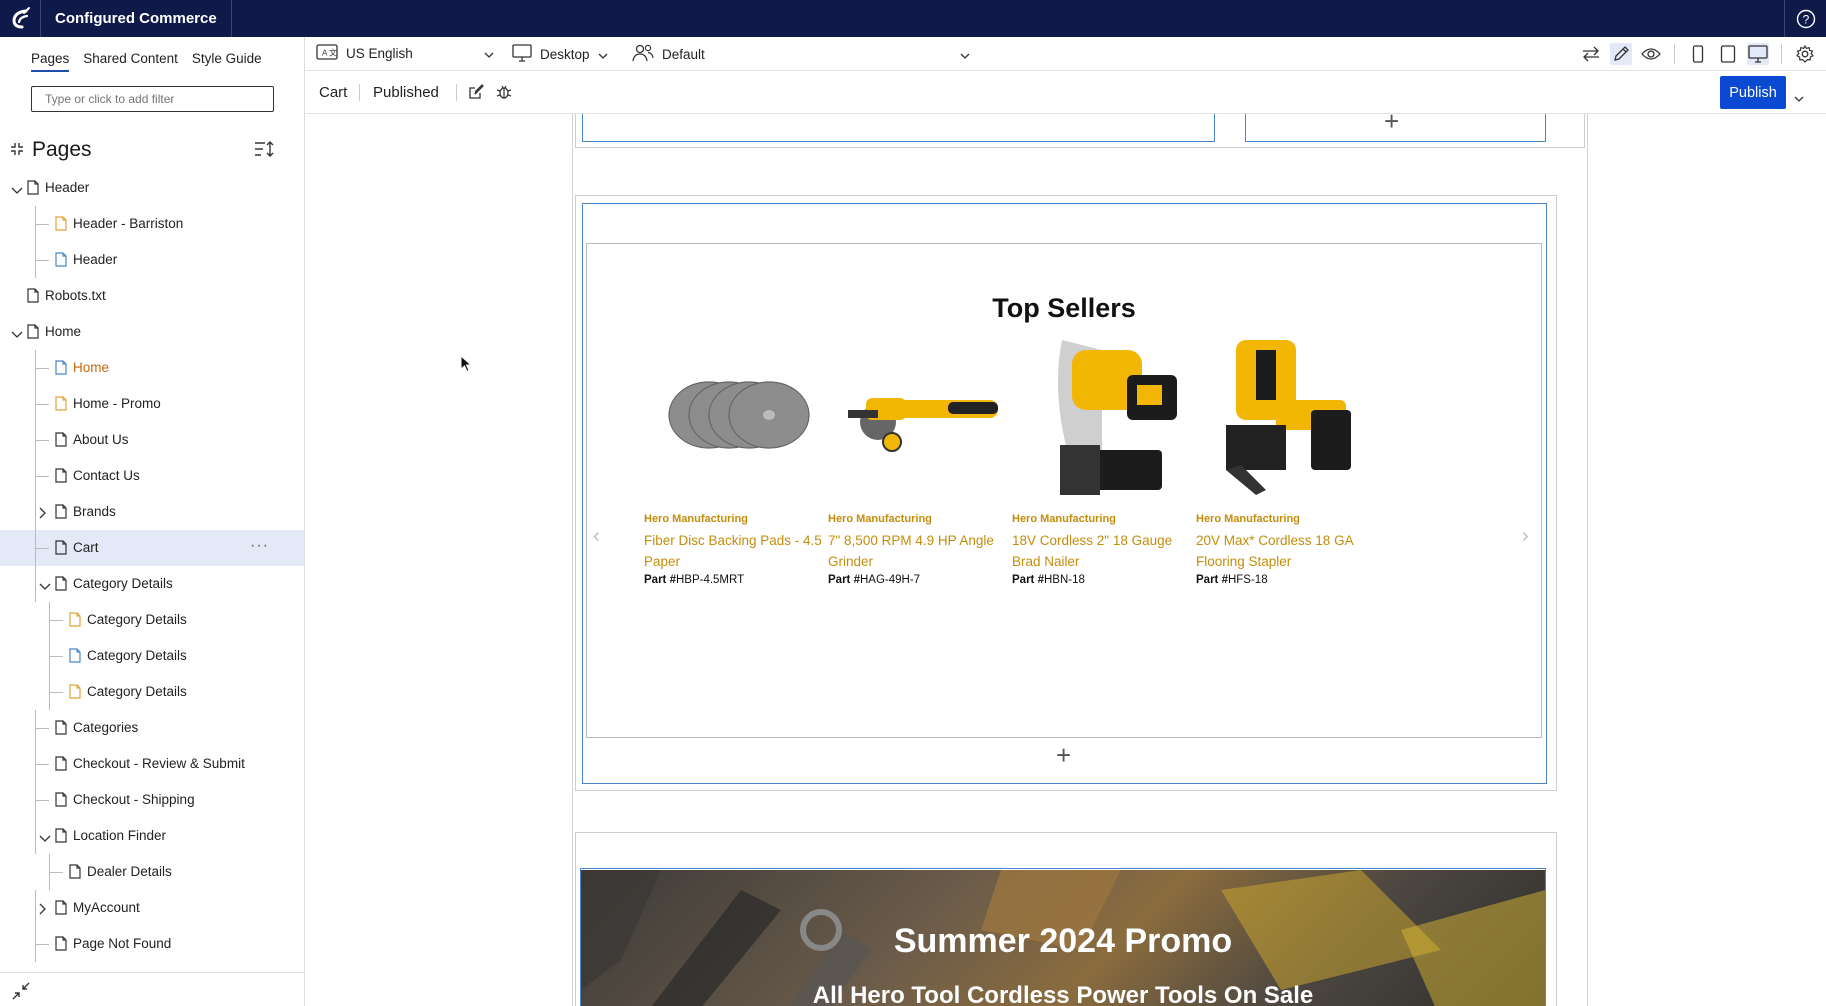 This screenshot has width=1826, height=1006. I want to click on tree-item: Location Finder, so click(152, 836).